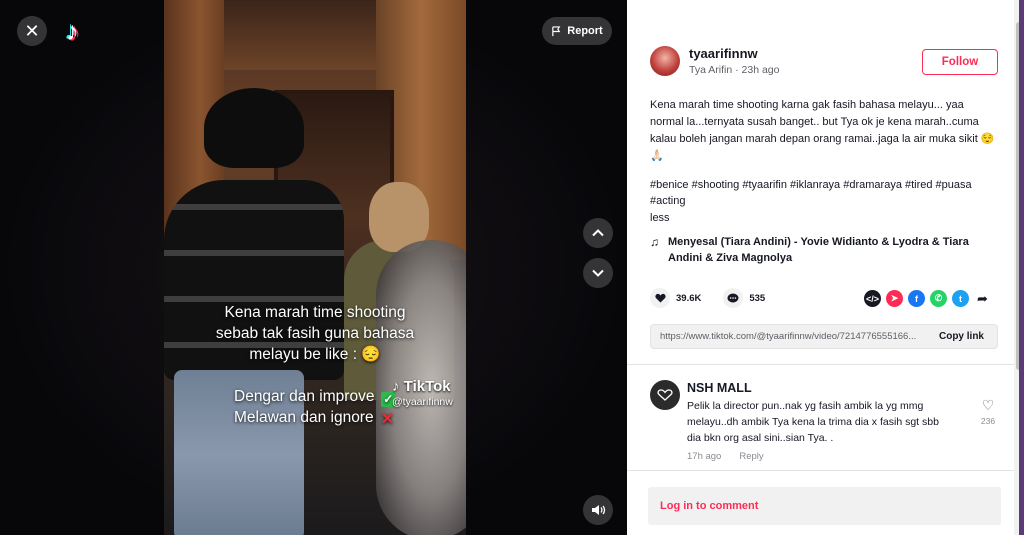  I want to click on author-username: tyaarifinnw, so click(734, 53).